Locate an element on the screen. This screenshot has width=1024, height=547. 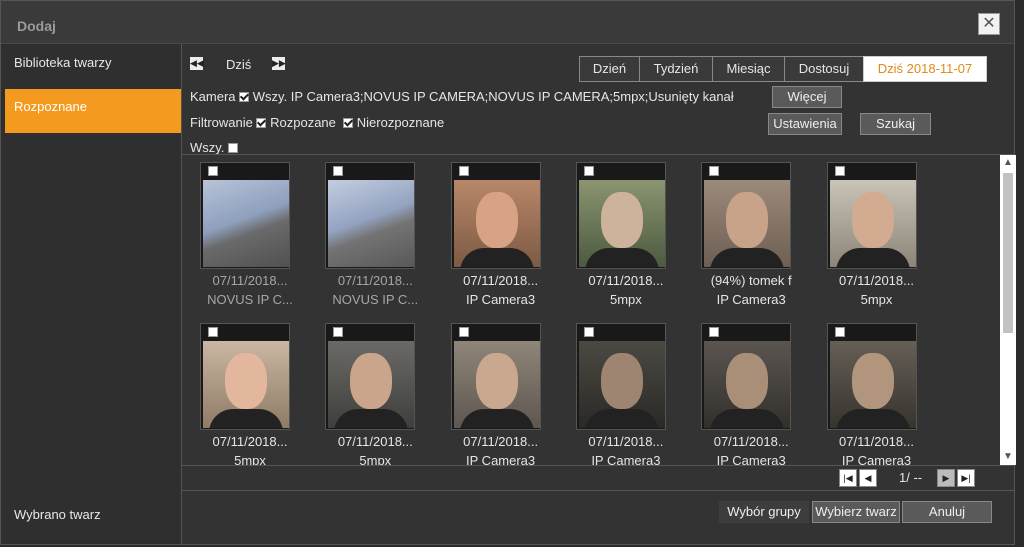
camera-checkbox is located at coordinates (244, 97).